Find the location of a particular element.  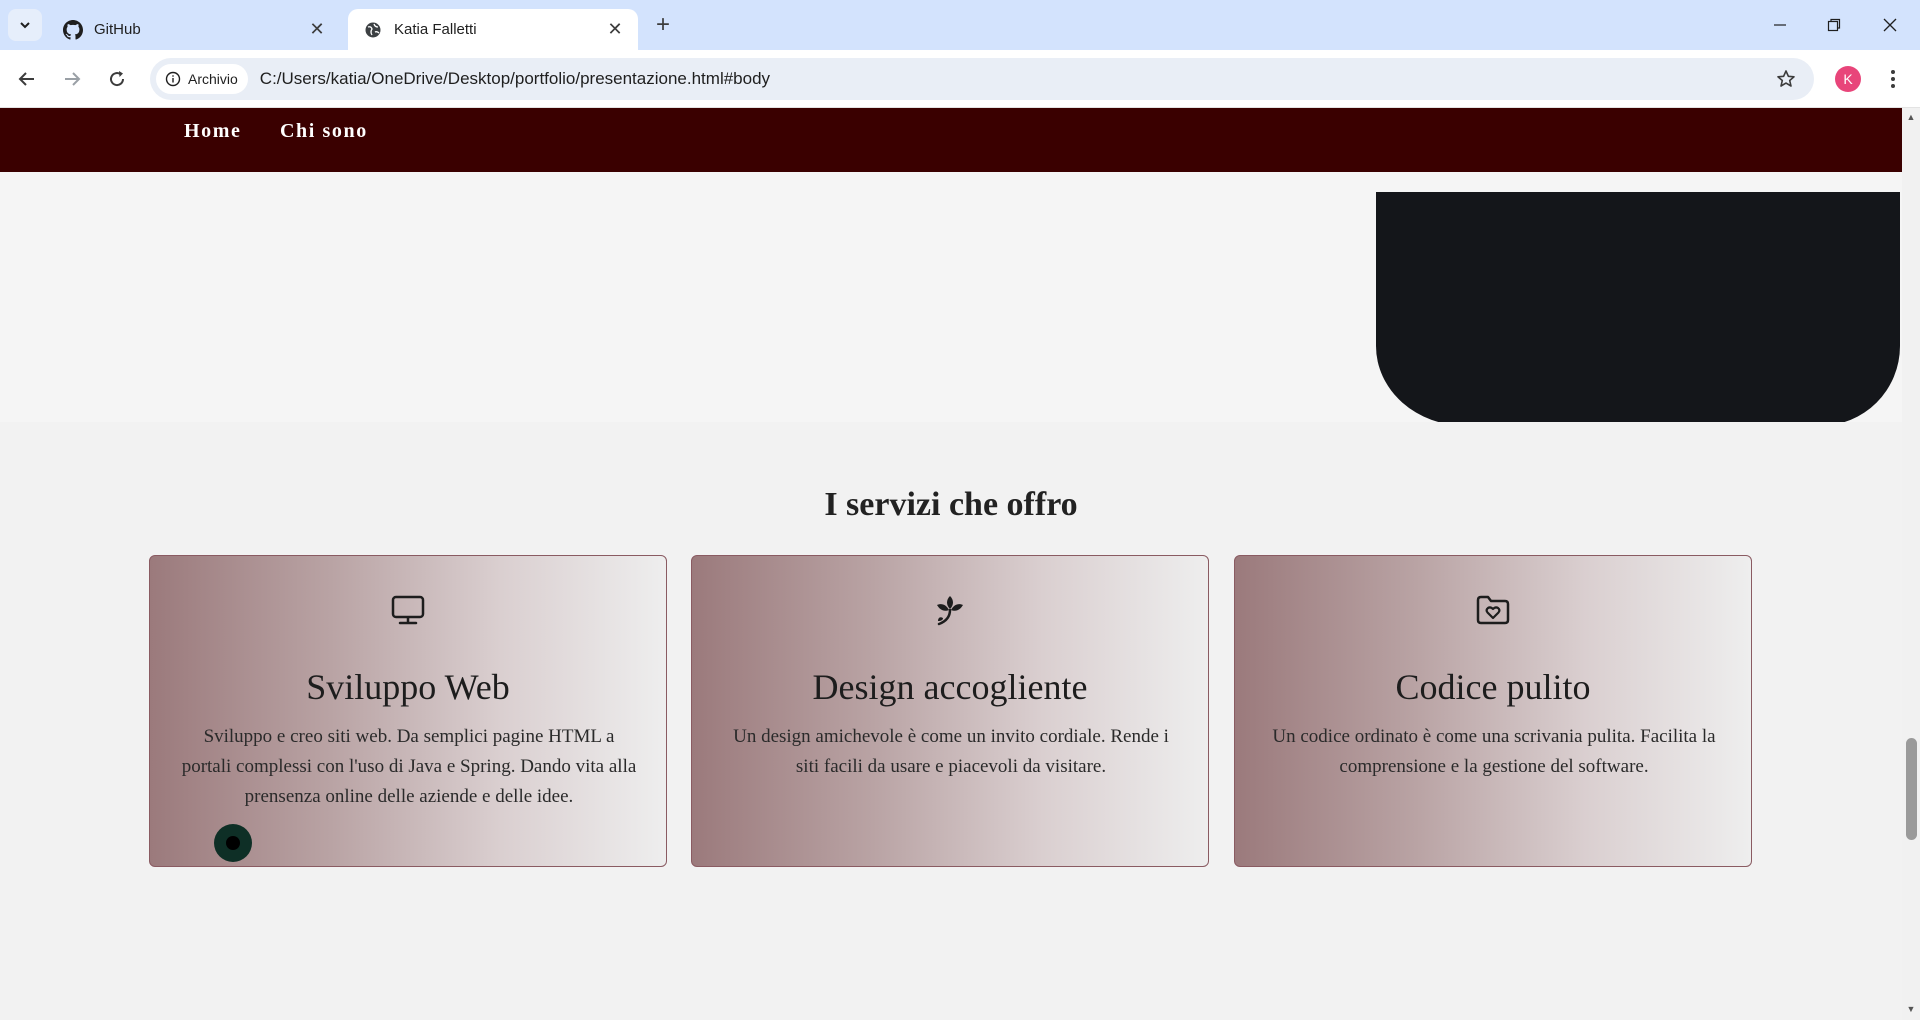

dot-icon is located at coordinates (233, 843).